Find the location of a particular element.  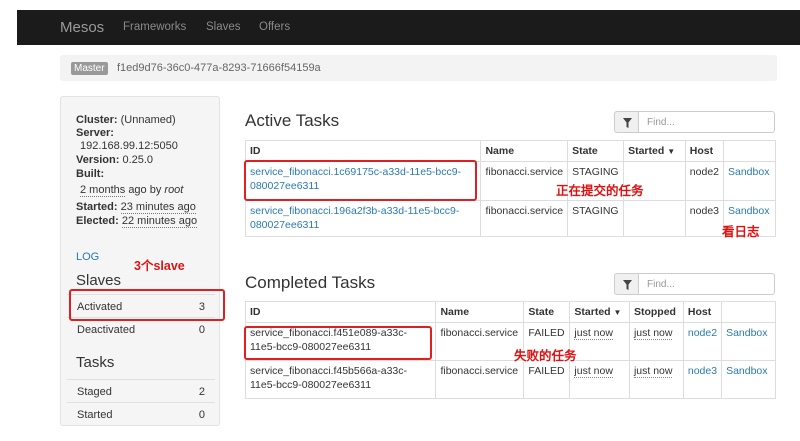

table-header: ID Name State Started ▼ Stopped Host is located at coordinates (510, 312).